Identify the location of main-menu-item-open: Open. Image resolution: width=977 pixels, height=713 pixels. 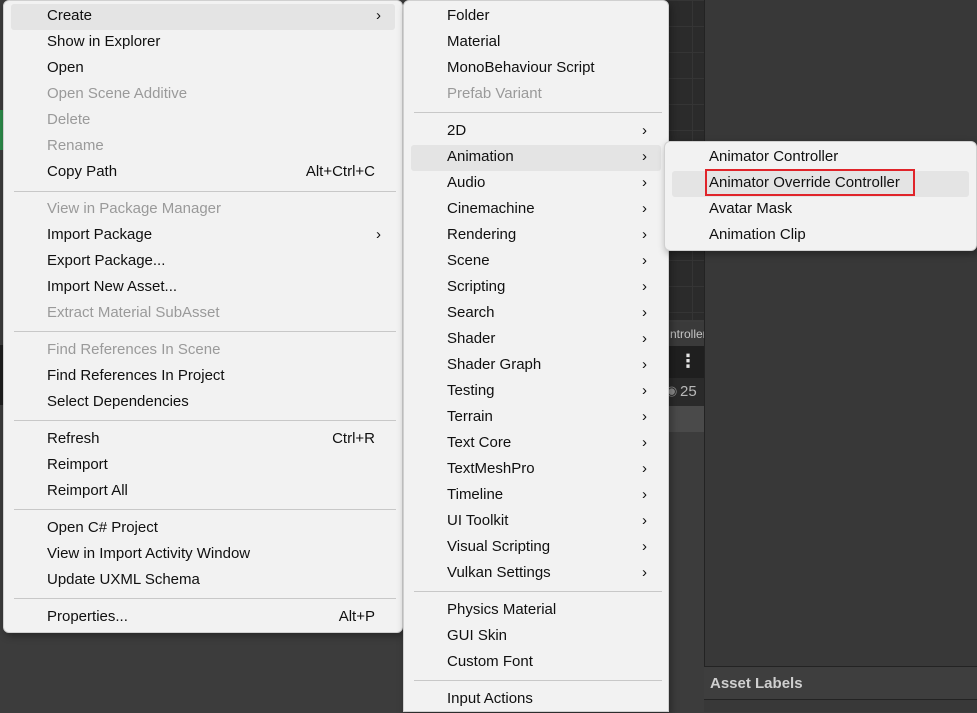
(203, 69).